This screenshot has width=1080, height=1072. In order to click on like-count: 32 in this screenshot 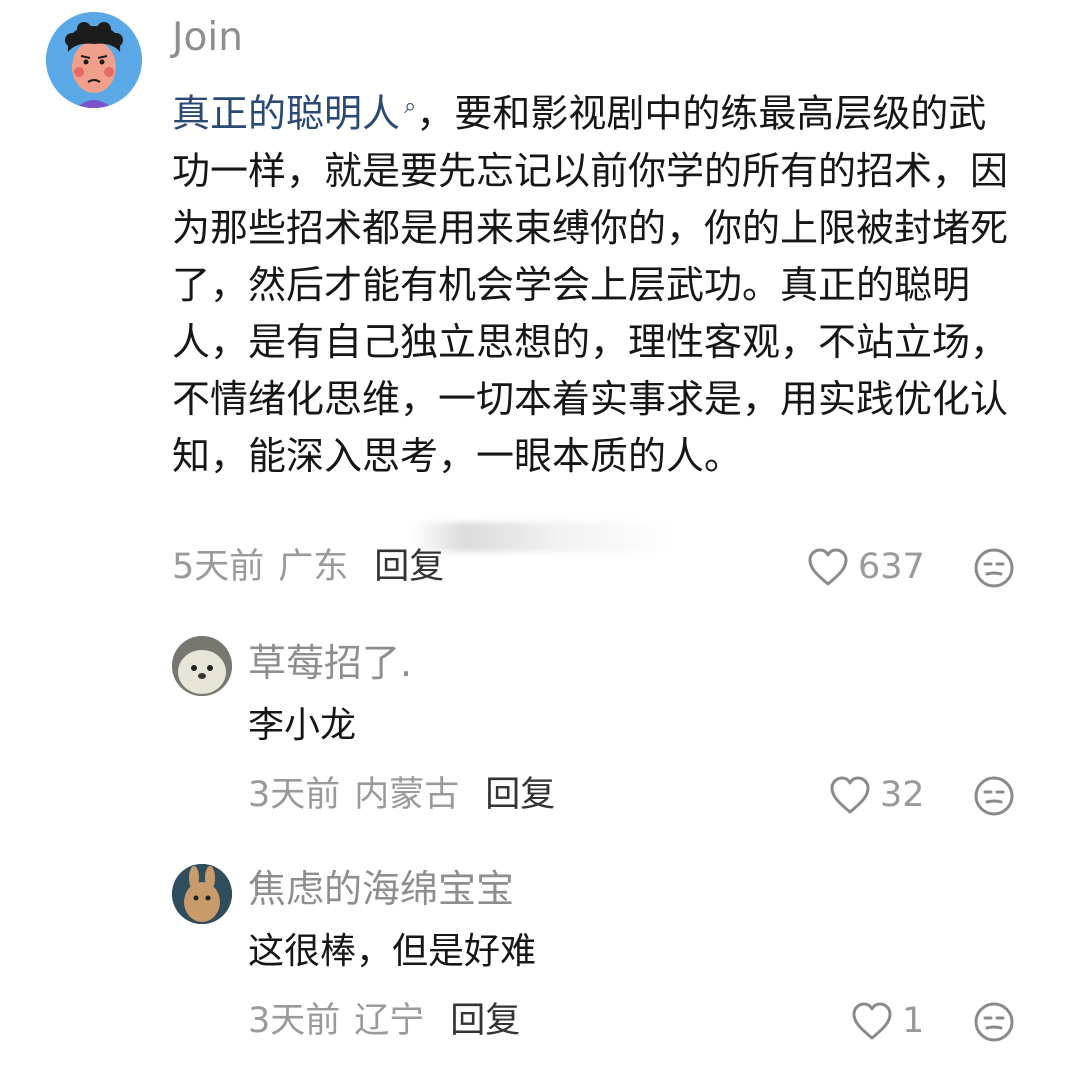, I will do `click(902, 794)`.